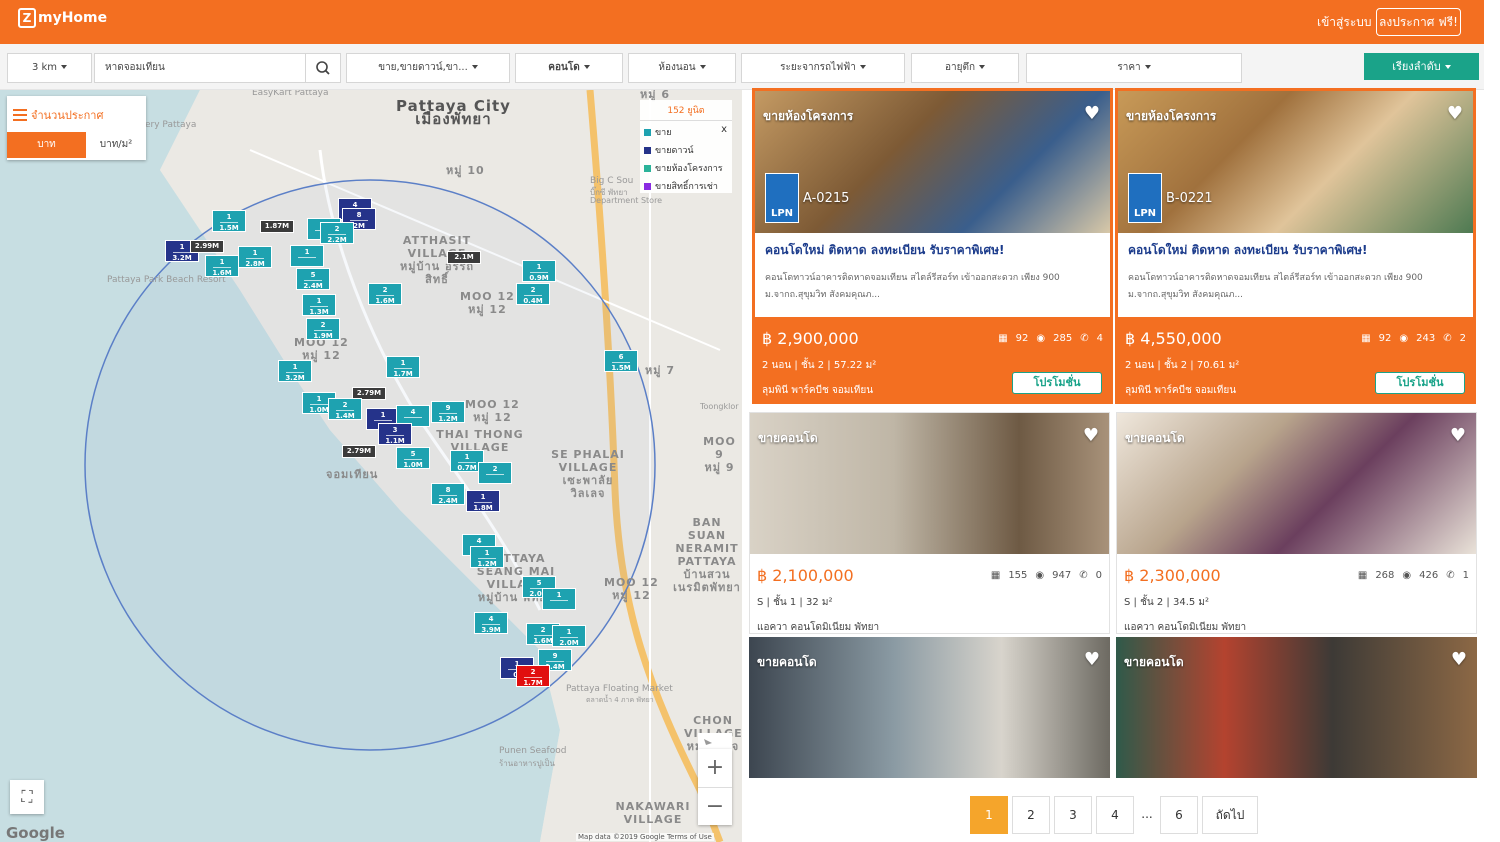 This screenshot has width=1500, height=842. What do you see at coordinates (487, 557) in the screenshot?
I see `map-price-marker: 1 1.2M` at bounding box center [487, 557].